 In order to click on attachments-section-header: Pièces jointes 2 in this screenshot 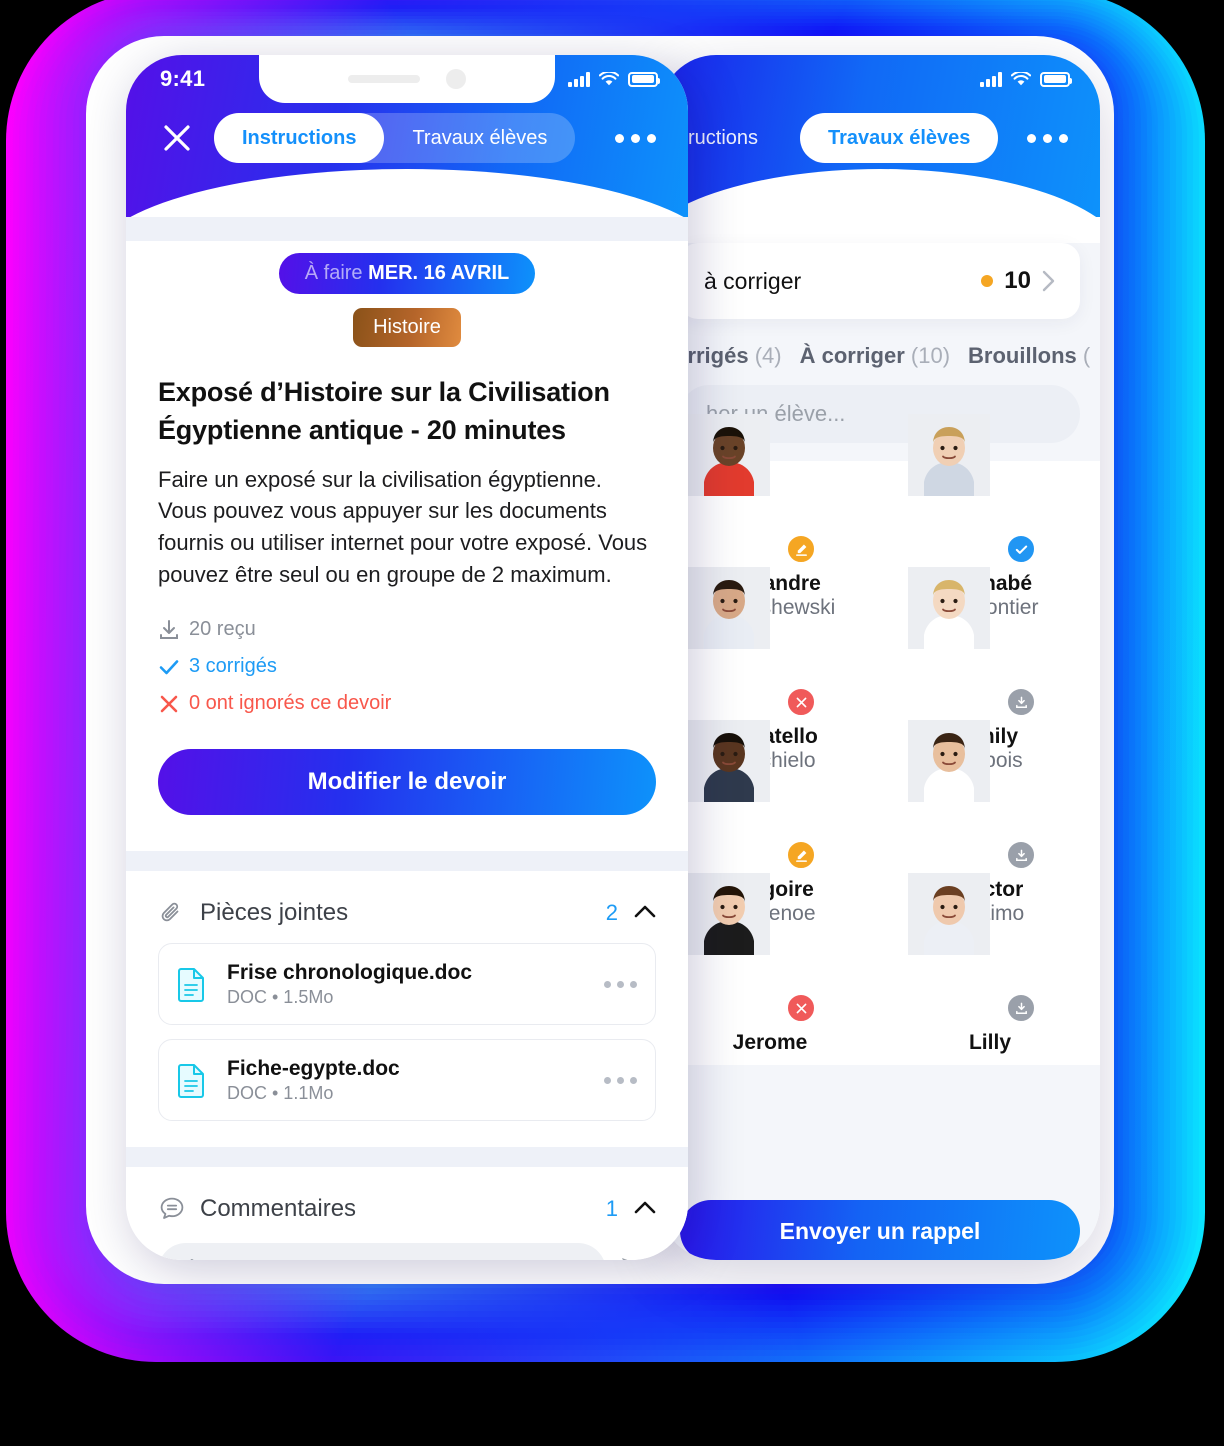, I will do `click(407, 899)`.